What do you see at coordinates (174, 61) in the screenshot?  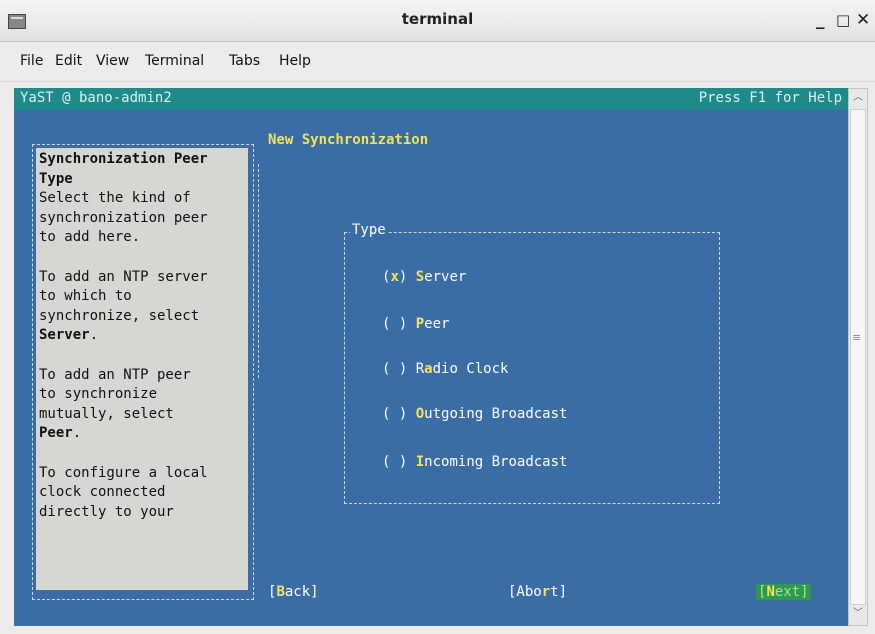 I see `menu-terminal: Terminal` at bounding box center [174, 61].